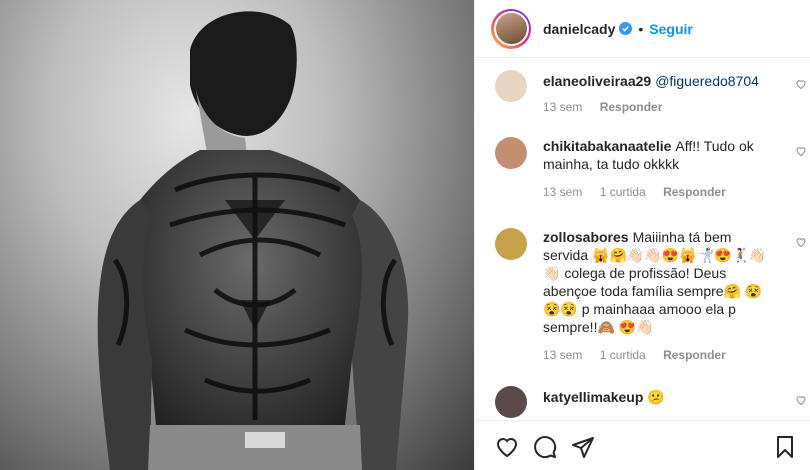 The image size is (810, 470). I want to click on follow-button: Seguir, so click(671, 29).